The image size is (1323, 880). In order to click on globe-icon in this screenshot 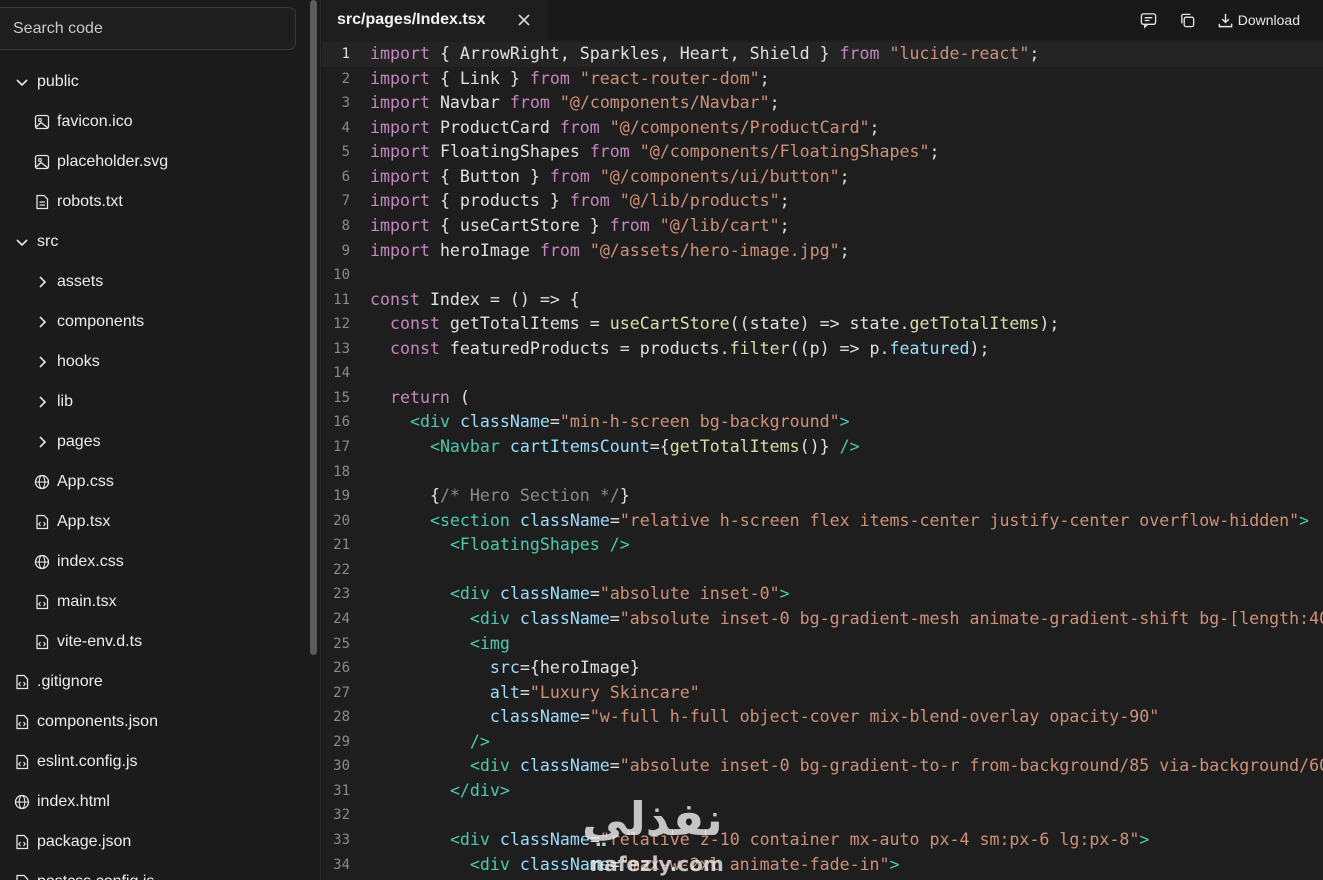, I will do `click(42, 562)`.